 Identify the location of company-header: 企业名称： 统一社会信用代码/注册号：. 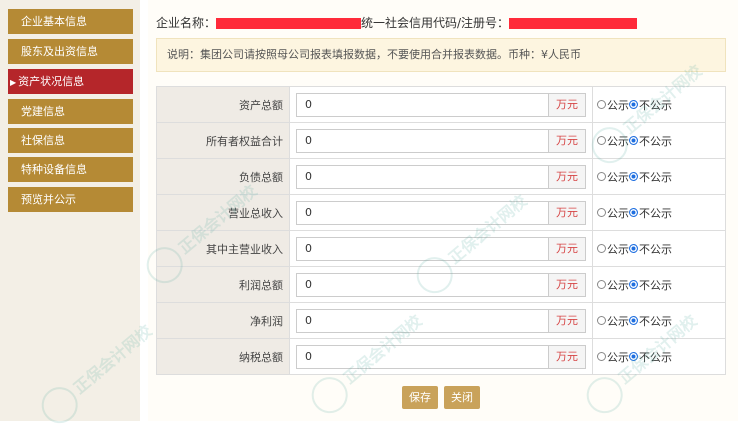
(397, 22).